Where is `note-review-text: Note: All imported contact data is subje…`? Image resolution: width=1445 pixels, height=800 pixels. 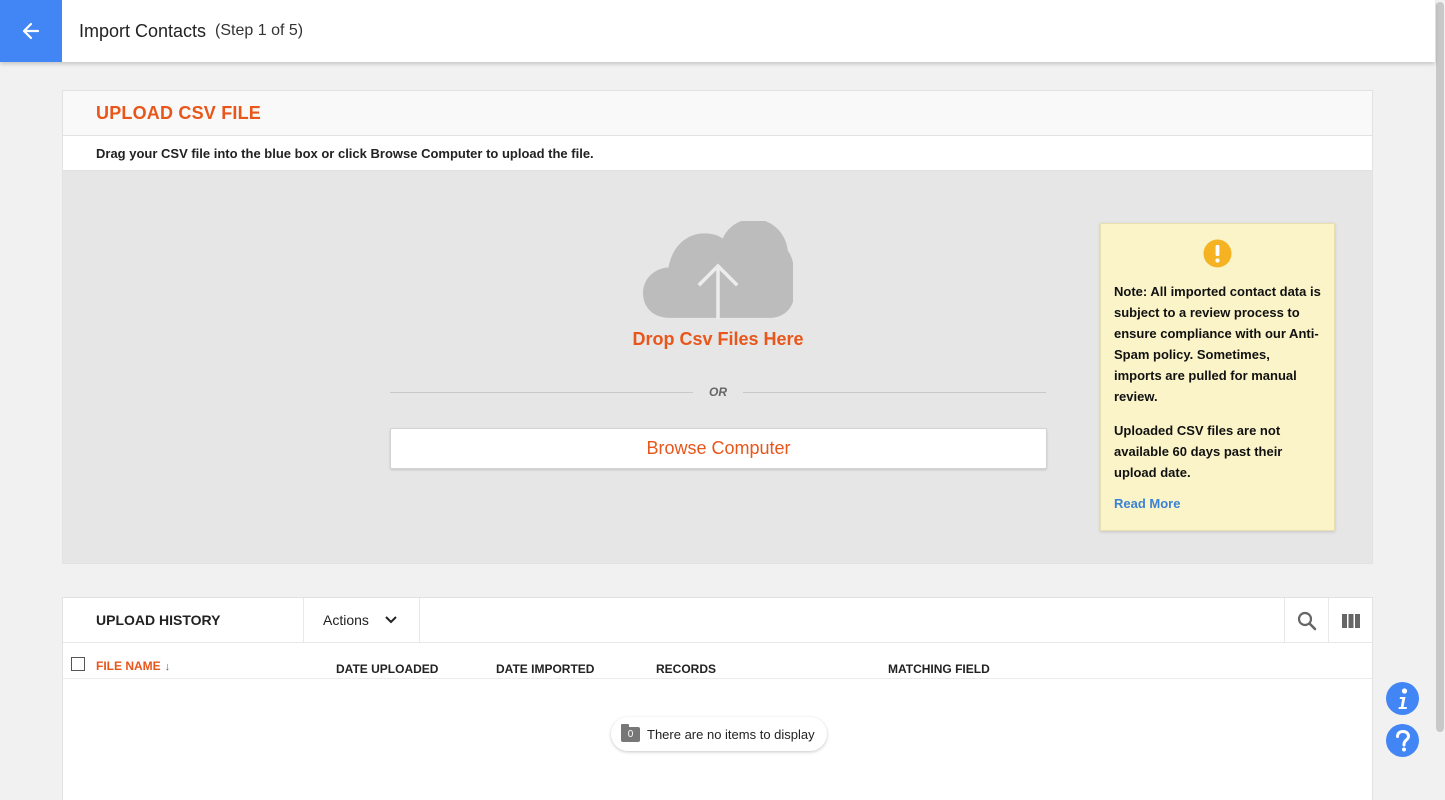 note-review-text: Note: All imported contact data is subje… is located at coordinates (1217, 344).